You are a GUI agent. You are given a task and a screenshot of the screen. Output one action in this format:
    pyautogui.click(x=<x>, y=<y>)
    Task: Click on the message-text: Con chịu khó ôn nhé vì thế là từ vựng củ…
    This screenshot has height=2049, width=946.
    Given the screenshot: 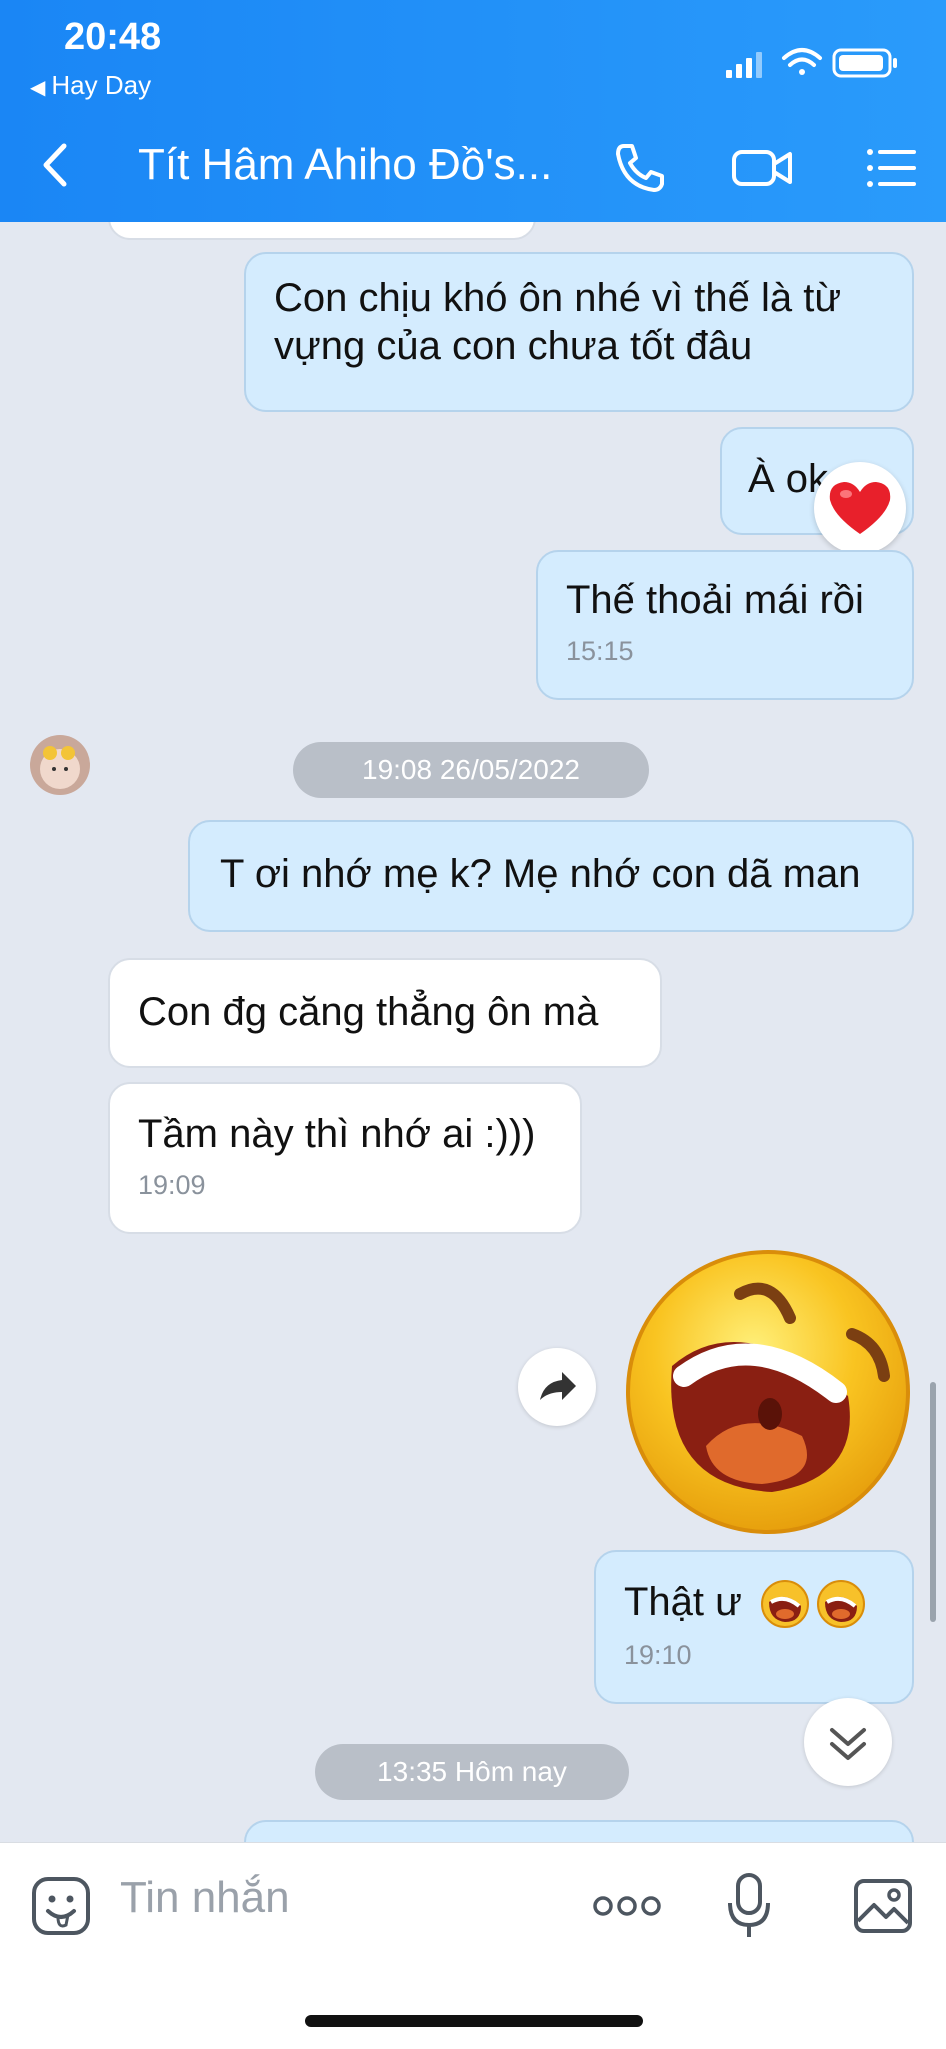 What is the action you would take?
    pyautogui.click(x=558, y=322)
    